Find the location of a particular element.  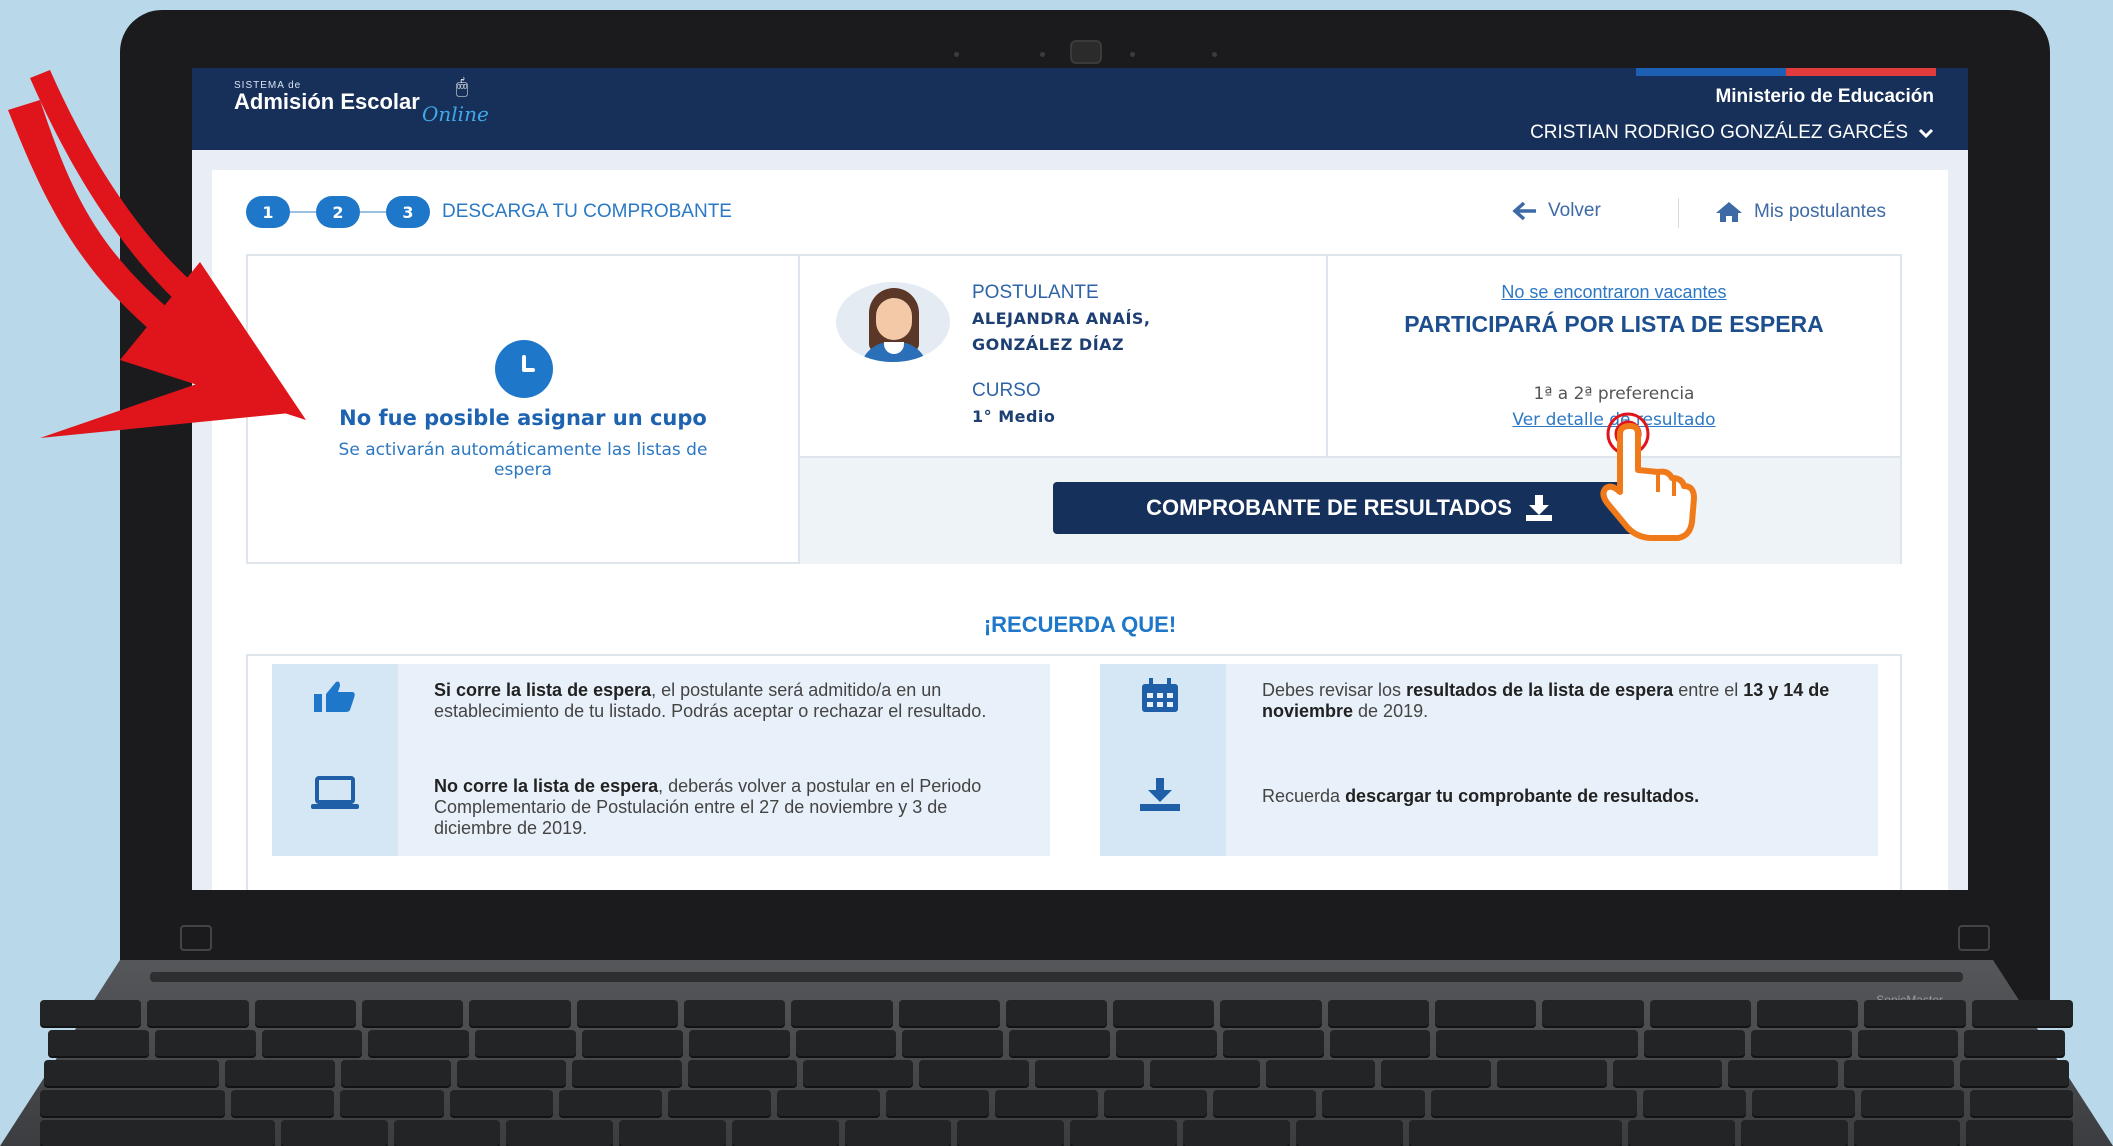

chevron-down-icon is located at coordinates (1926, 133).